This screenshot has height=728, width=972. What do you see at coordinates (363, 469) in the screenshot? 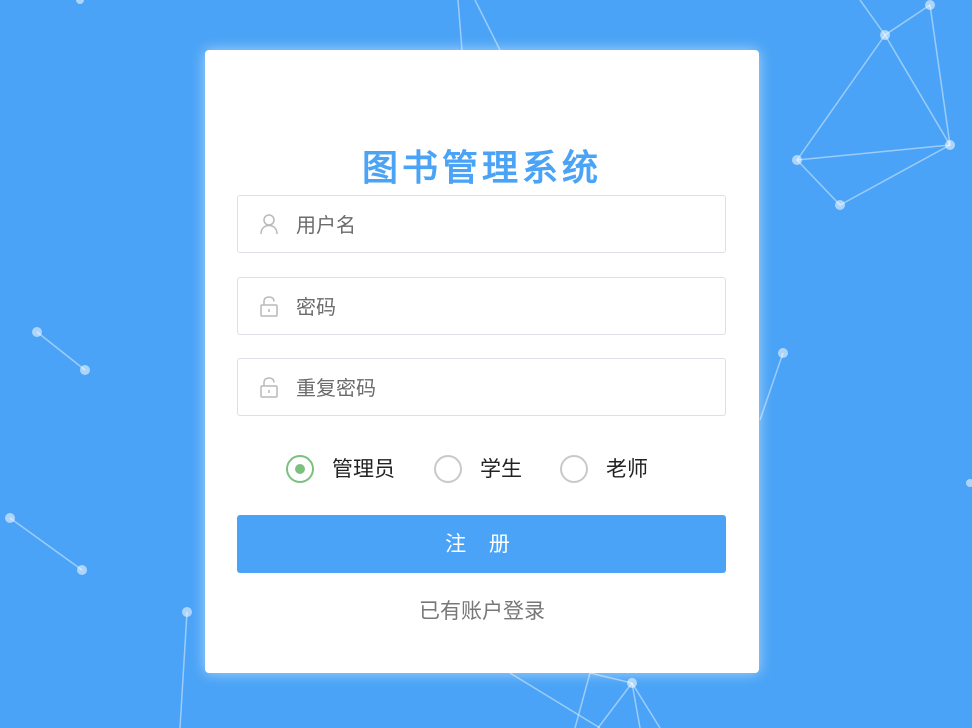
I see `role-label: 管理员` at bounding box center [363, 469].